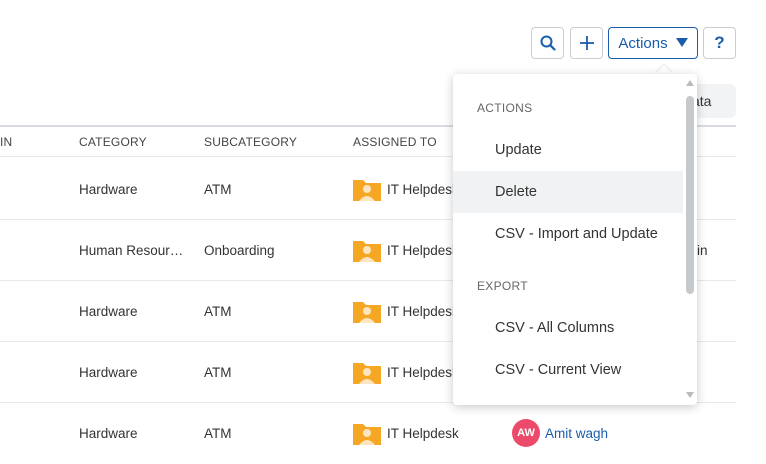 Image resolution: width=766 pixels, height=464 pixels. Describe the element at coordinates (516, 192) in the screenshot. I see `menu-item-label: Delete` at that location.